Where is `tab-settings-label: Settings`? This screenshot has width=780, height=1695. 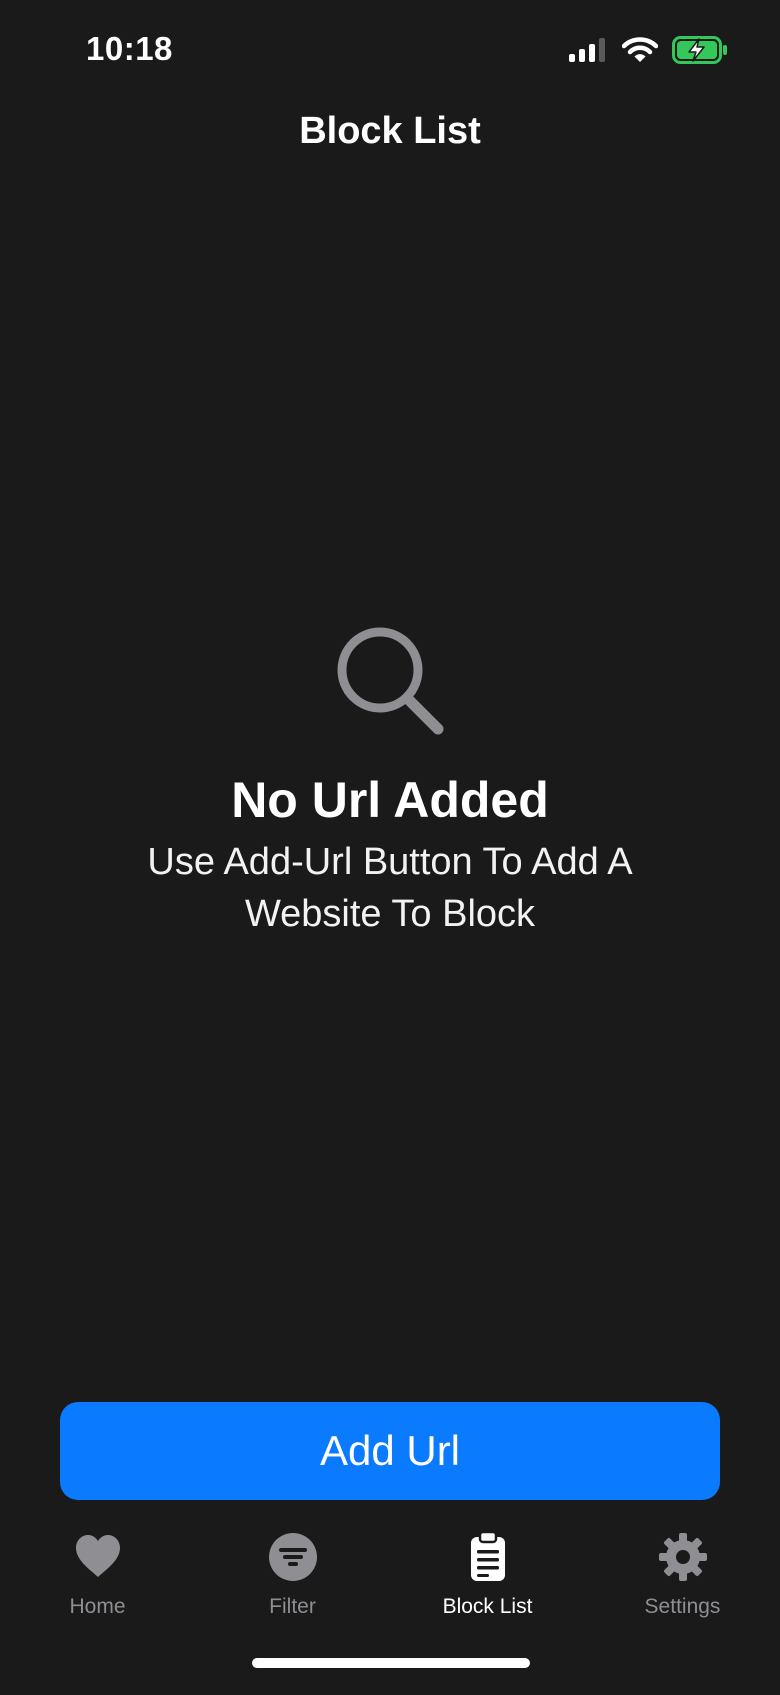 tab-settings-label: Settings is located at coordinates (682, 1606).